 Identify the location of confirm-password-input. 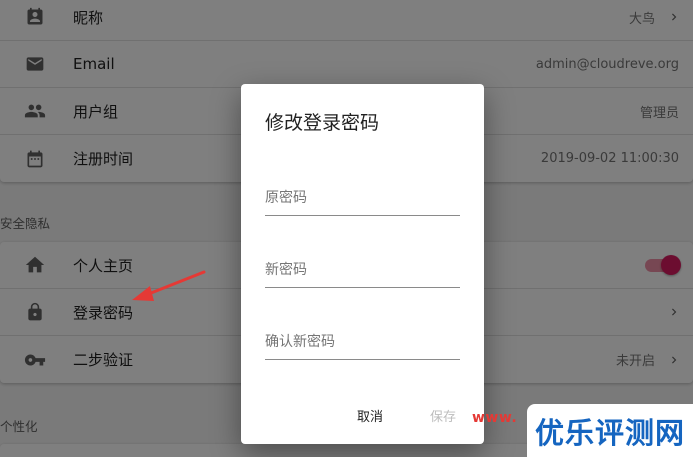
(362, 342).